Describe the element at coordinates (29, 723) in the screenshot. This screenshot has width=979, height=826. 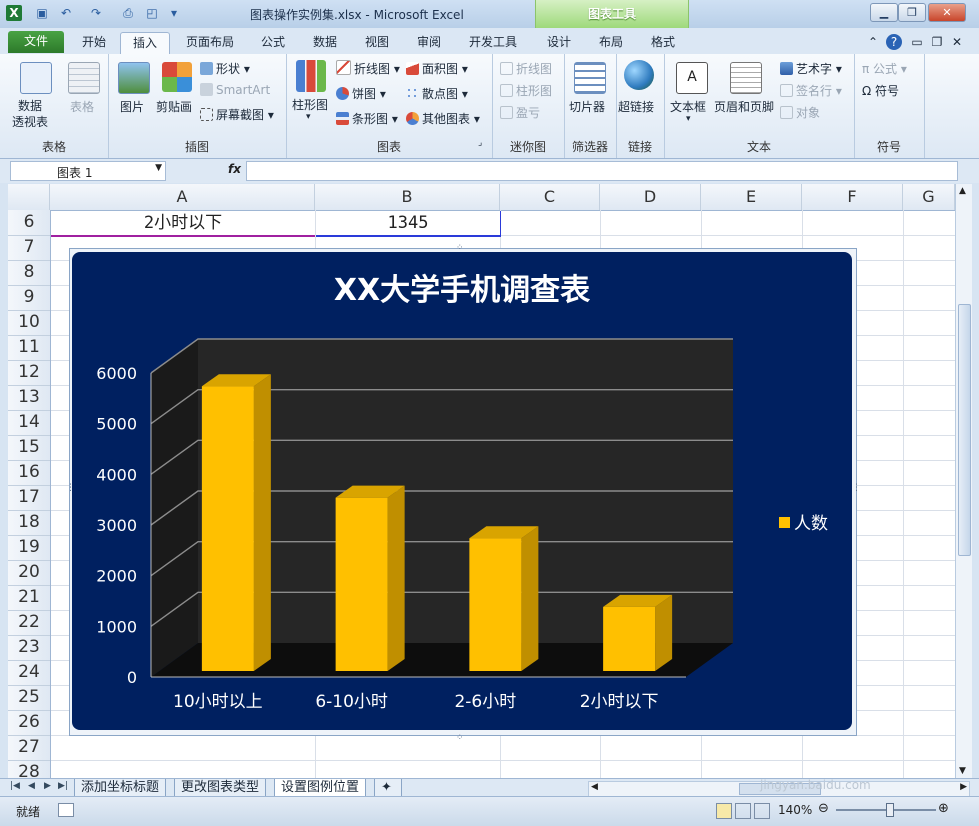
I see `row-header-26: 26` at that location.